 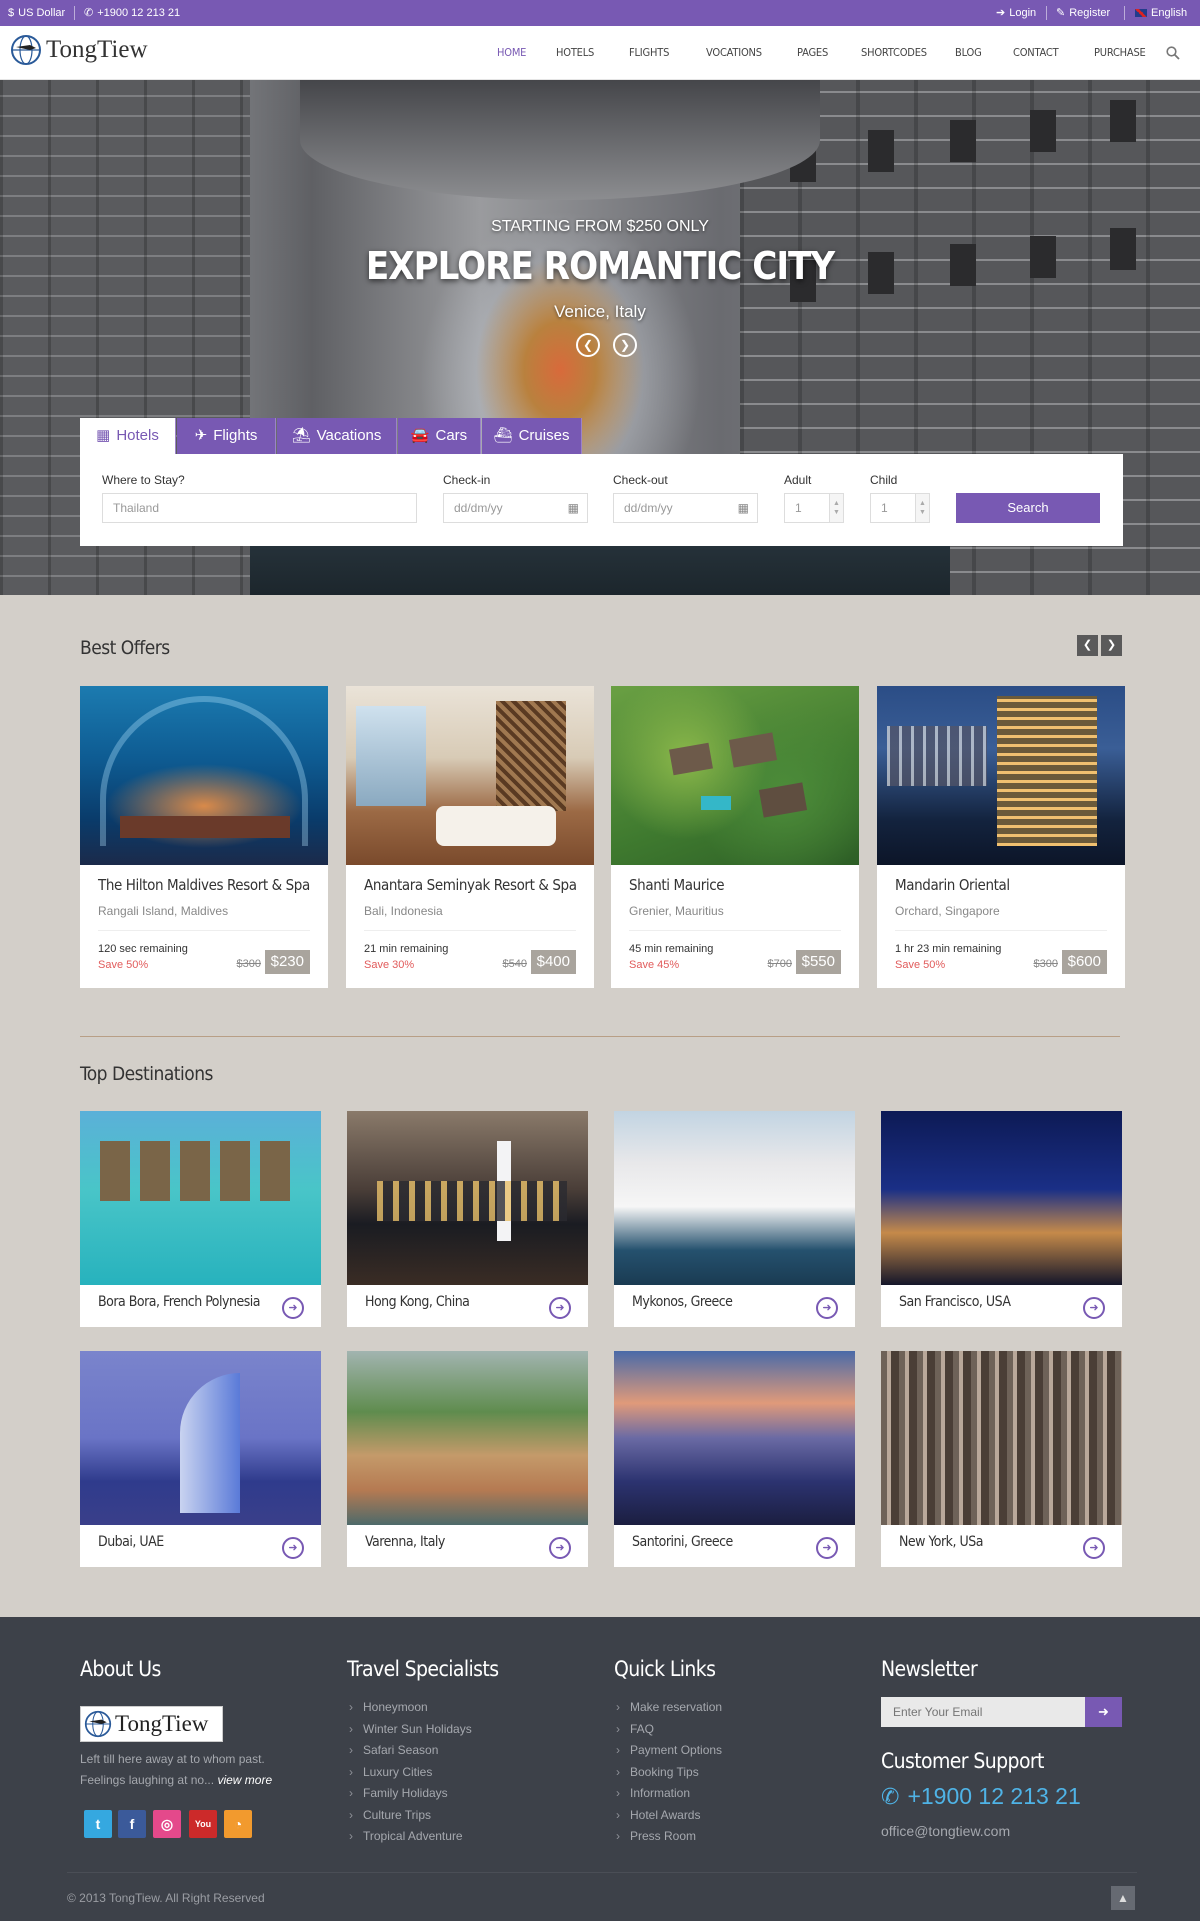 What do you see at coordinates (1028, 508) in the screenshot?
I see `search-button: Search` at bounding box center [1028, 508].